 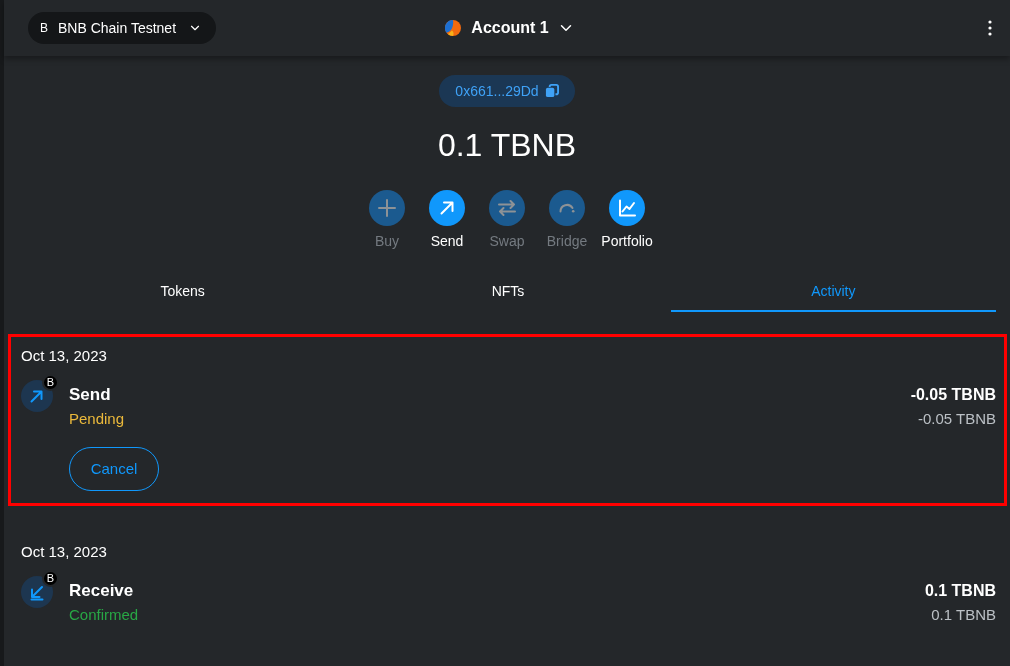 What do you see at coordinates (990, 28) in the screenshot?
I see `more-menu-icon` at bounding box center [990, 28].